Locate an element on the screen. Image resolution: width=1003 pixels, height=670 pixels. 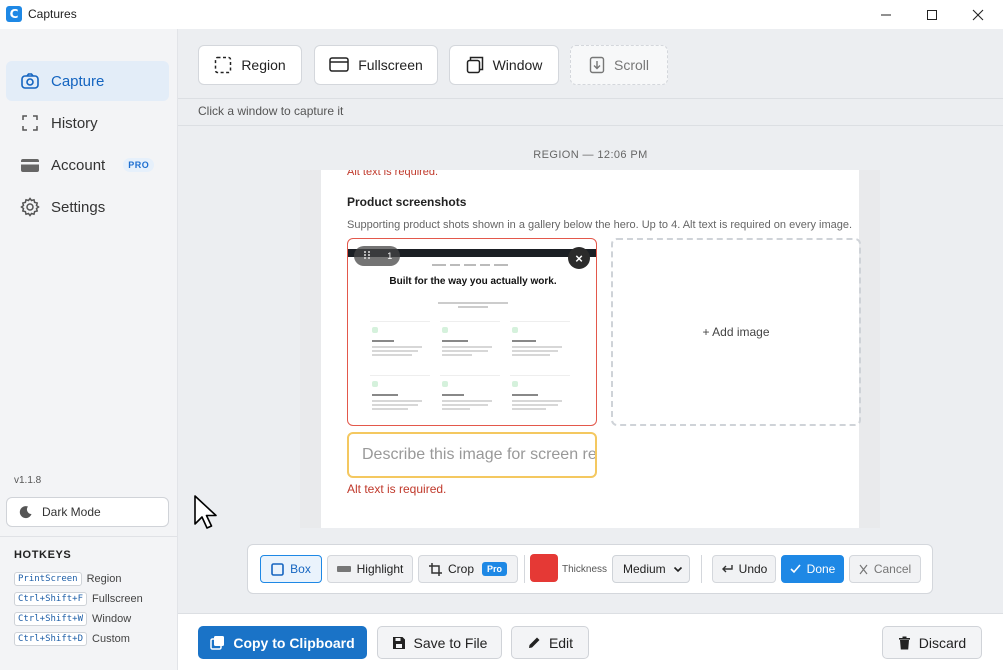
bracket-frame-icon is located at coordinates (30, 123).